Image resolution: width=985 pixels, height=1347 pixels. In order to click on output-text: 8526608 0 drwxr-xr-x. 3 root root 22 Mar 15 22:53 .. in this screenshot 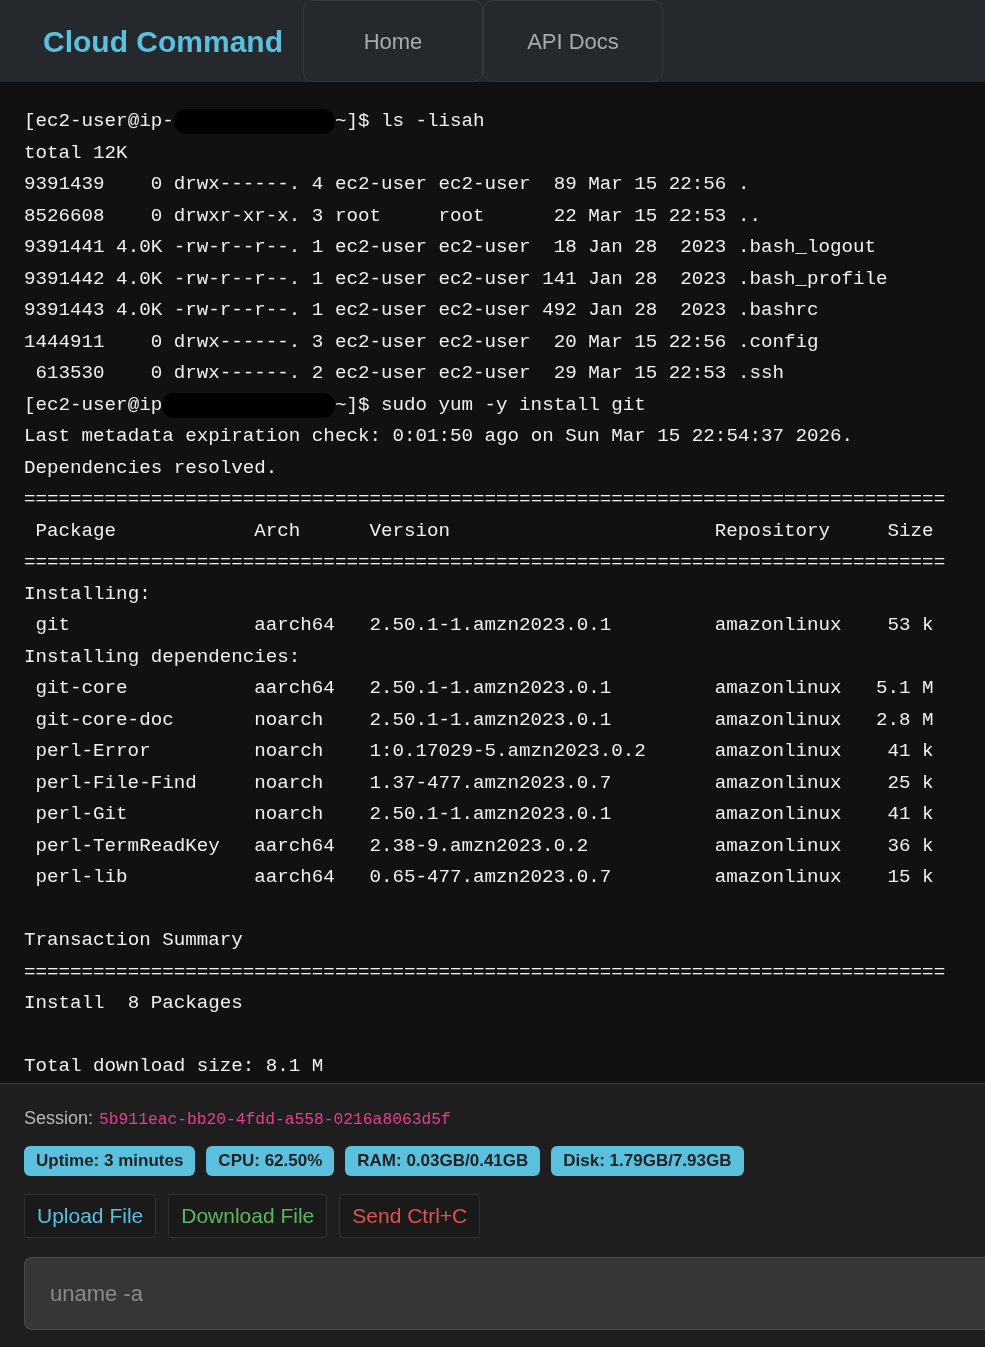, I will do `click(392, 215)`.